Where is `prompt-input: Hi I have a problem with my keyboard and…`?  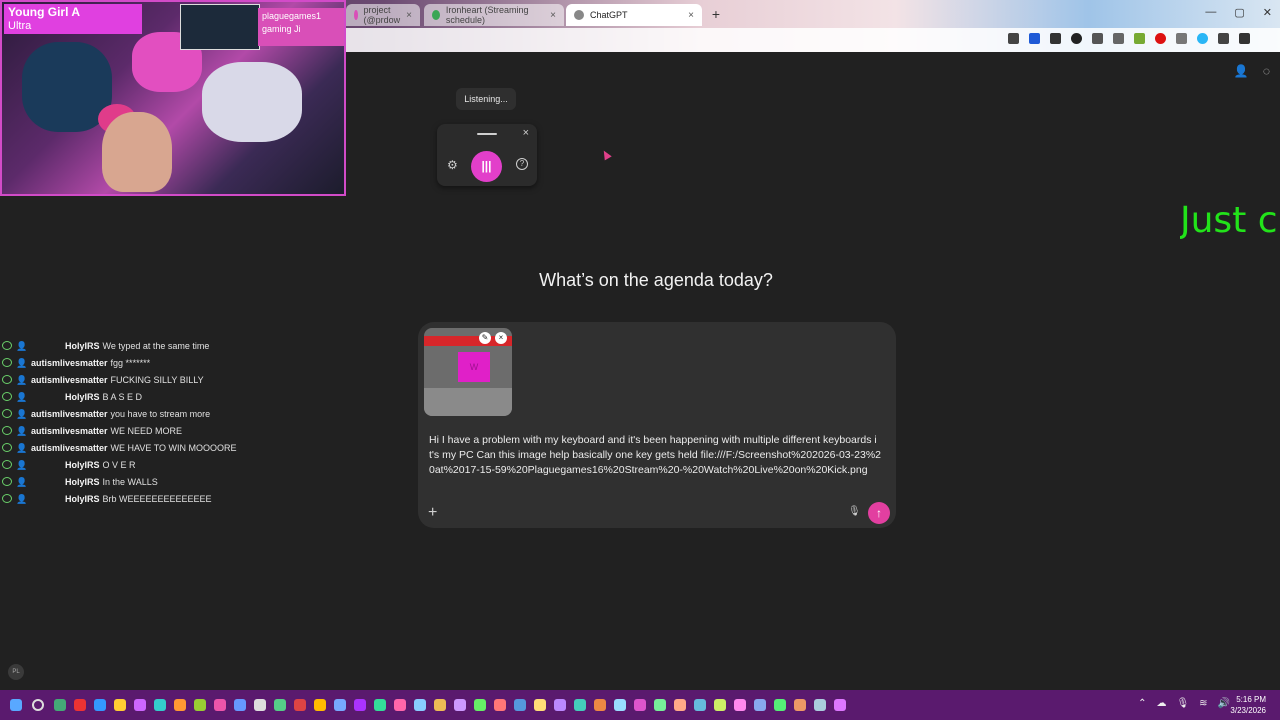 prompt-input: Hi I have a problem with my keyboard and… is located at coordinates (657, 455).